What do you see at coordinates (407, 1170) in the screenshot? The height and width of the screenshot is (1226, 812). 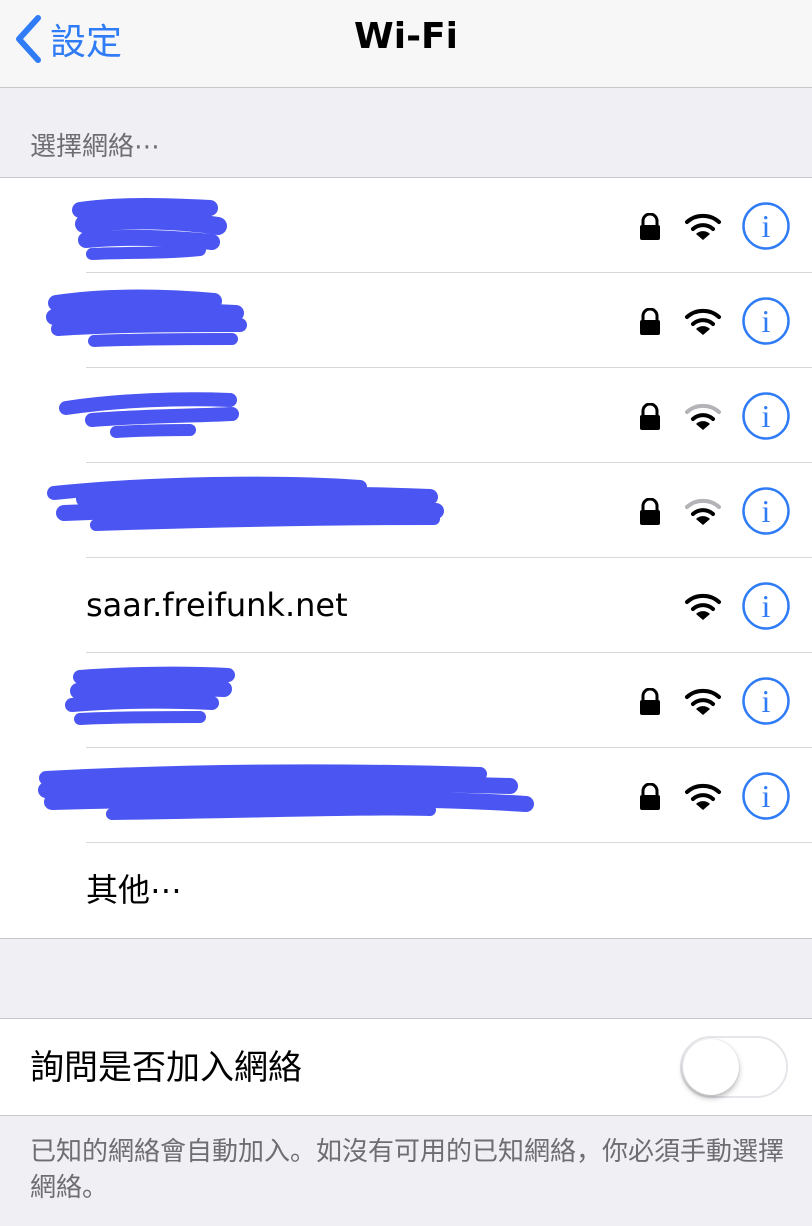 I see `footer-note: 已知的網絡會自動加入。如沒有可用的已知網絡，你必須手動選擇網絡。` at bounding box center [407, 1170].